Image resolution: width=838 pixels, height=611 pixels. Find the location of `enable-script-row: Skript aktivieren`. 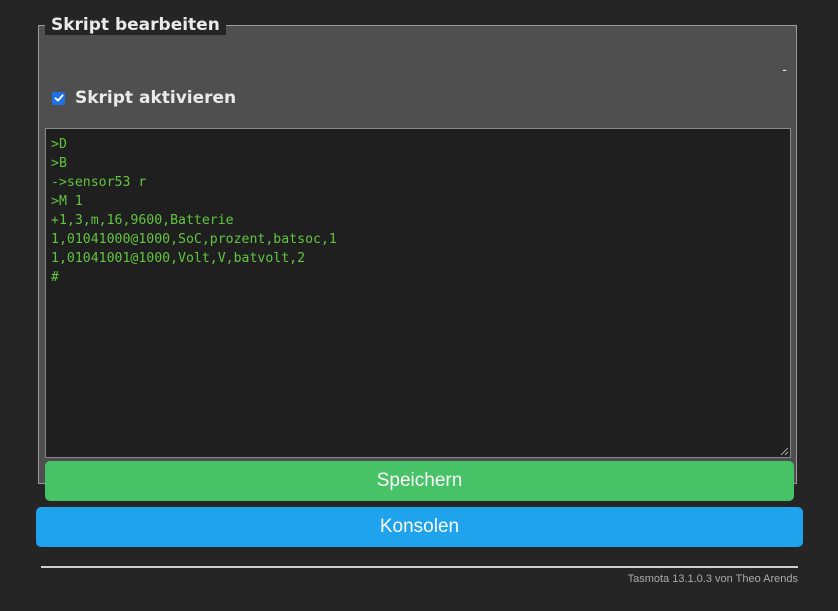

enable-script-row: Skript aktivieren is located at coordinates (144, 98).